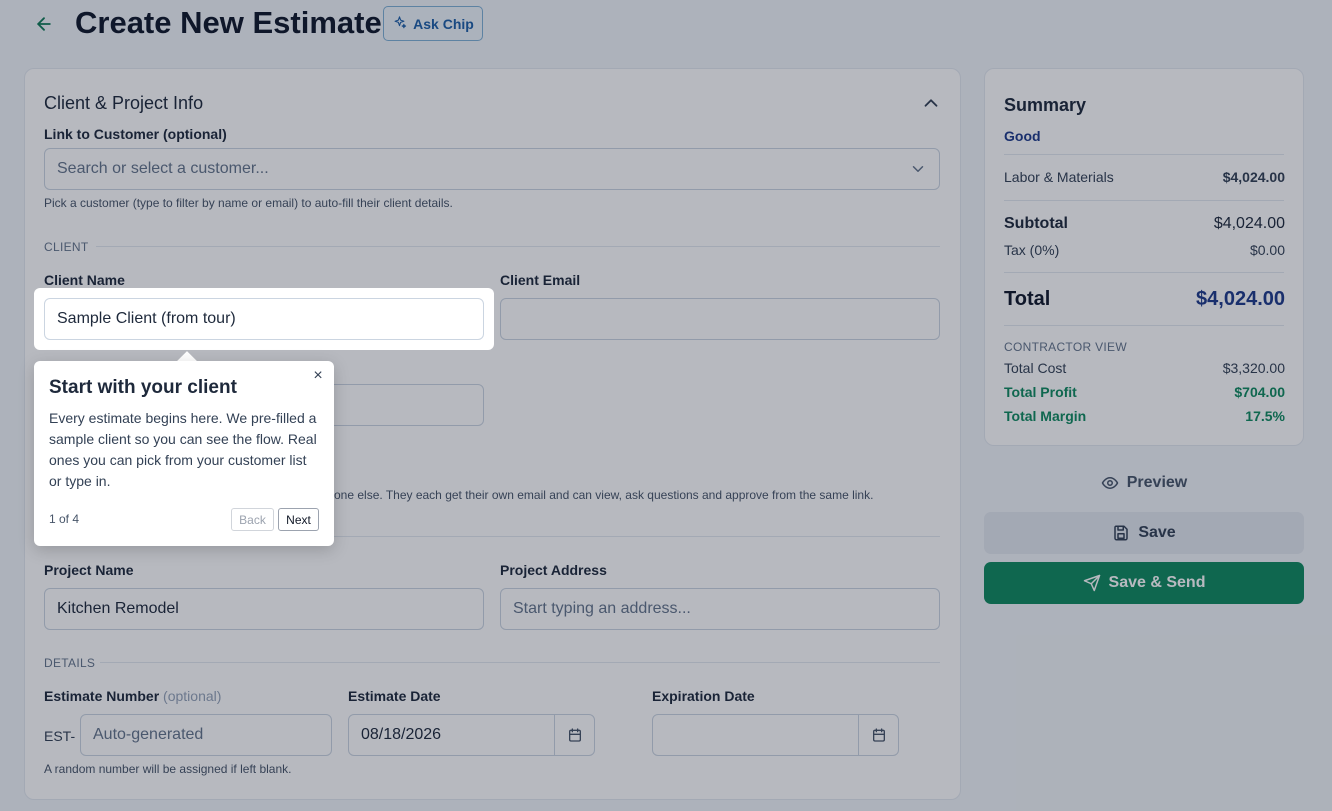 This screenshot has width=1332, height=811. I want to click on close-icon: ×, so click(318, 376).